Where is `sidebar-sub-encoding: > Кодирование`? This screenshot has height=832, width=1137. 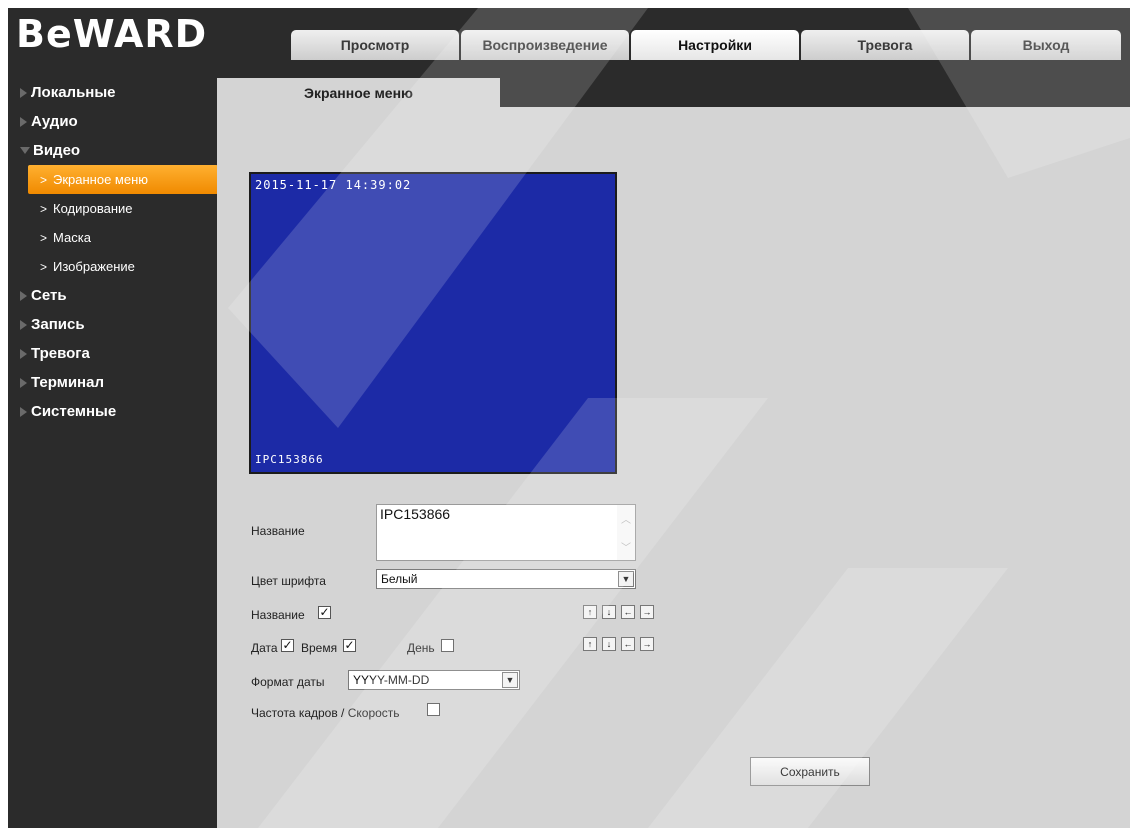 sidebar-sub-encoding: > Кодирование is located at coordinates (112, 208).